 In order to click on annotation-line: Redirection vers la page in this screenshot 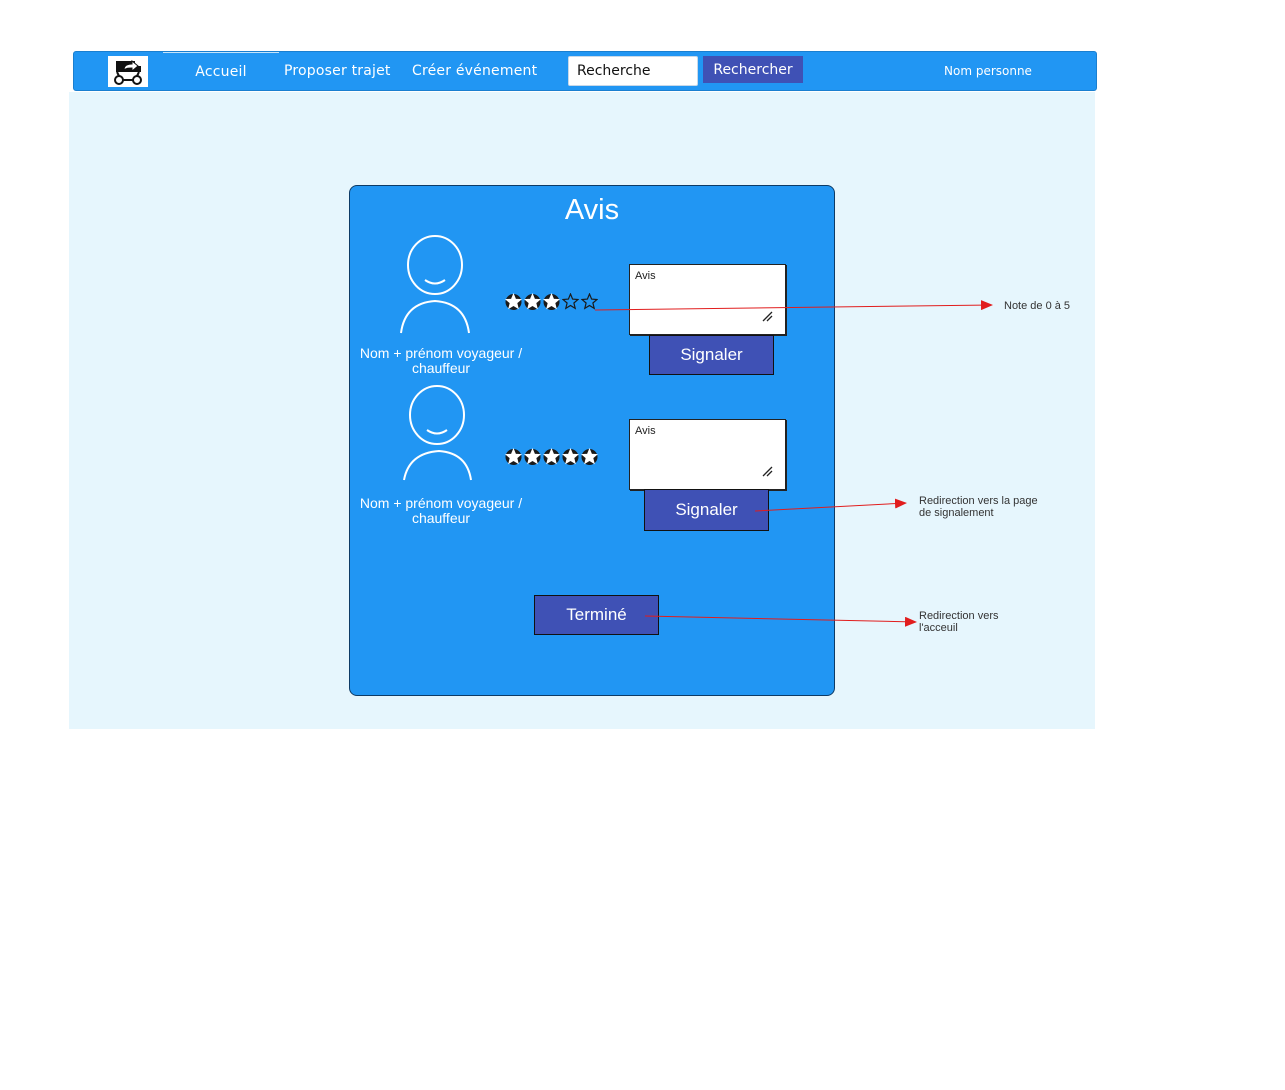, I will do `click(978, 501)`.